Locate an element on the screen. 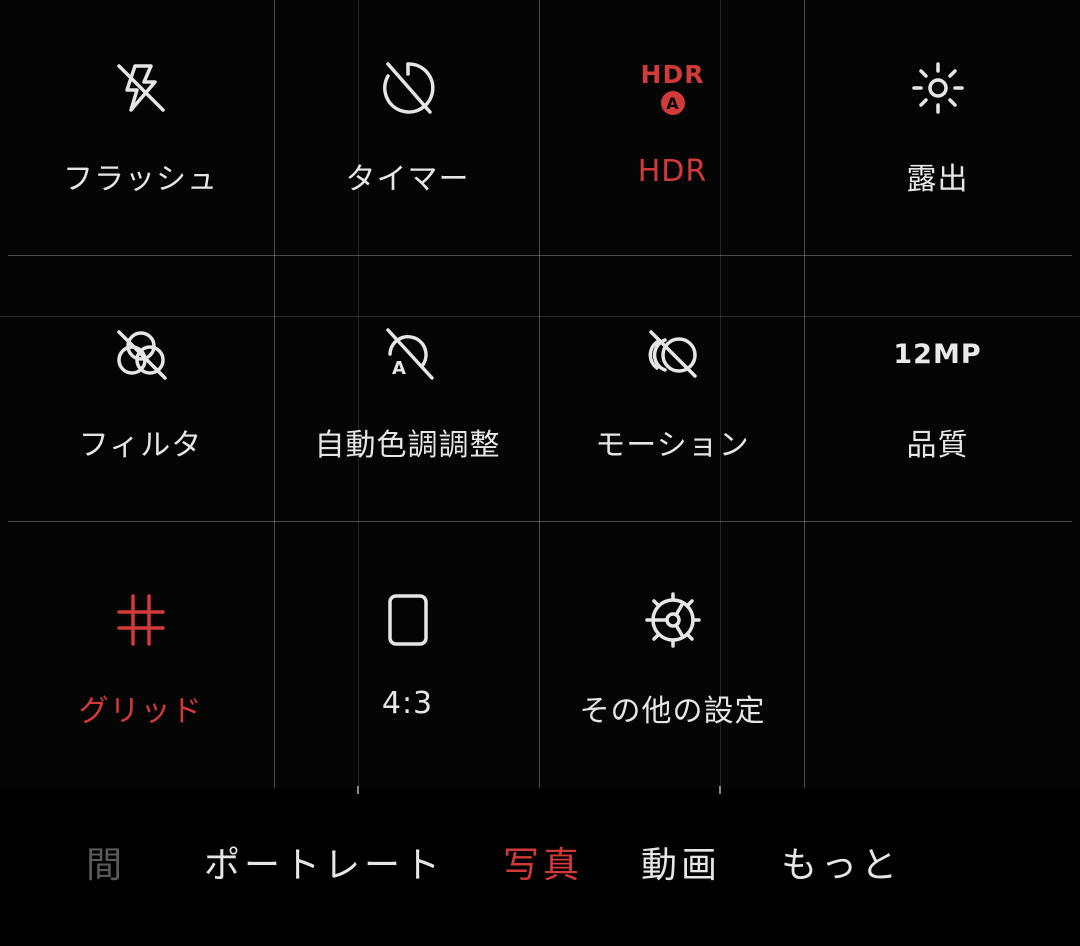 Image resolution: width=1080 pixels, height=946 pixels. aspect-ratio-icon is located at coordinates (408, 620).